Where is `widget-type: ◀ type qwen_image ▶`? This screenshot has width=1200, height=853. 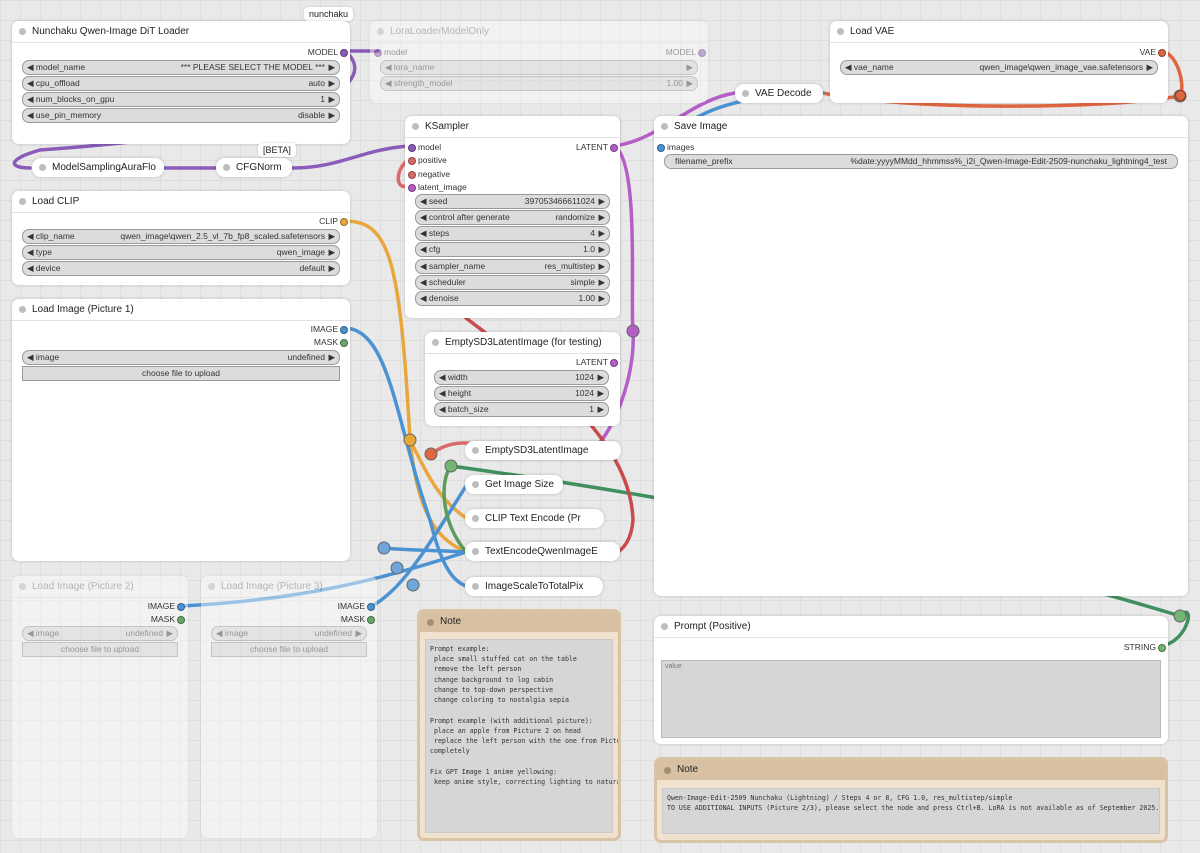 widget-type: ◀ type qwen_image ▶ is located at coordinates (181, 252).